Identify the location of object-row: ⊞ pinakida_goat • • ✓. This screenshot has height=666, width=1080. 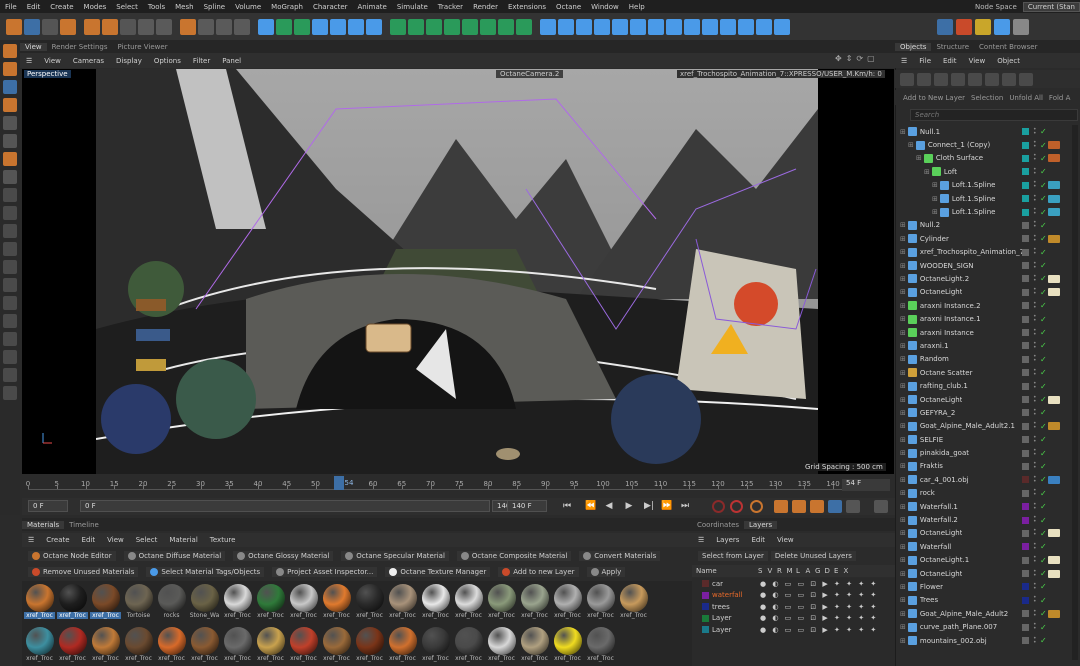
(988, 452).